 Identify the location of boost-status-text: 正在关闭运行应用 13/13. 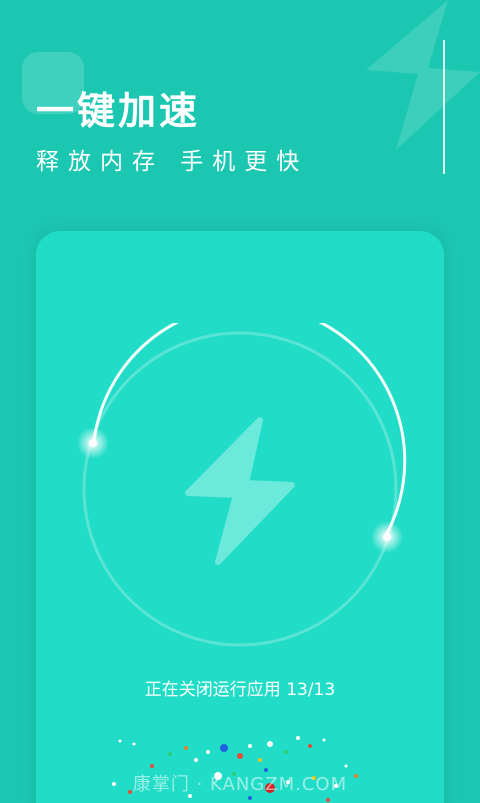
(240, 690).